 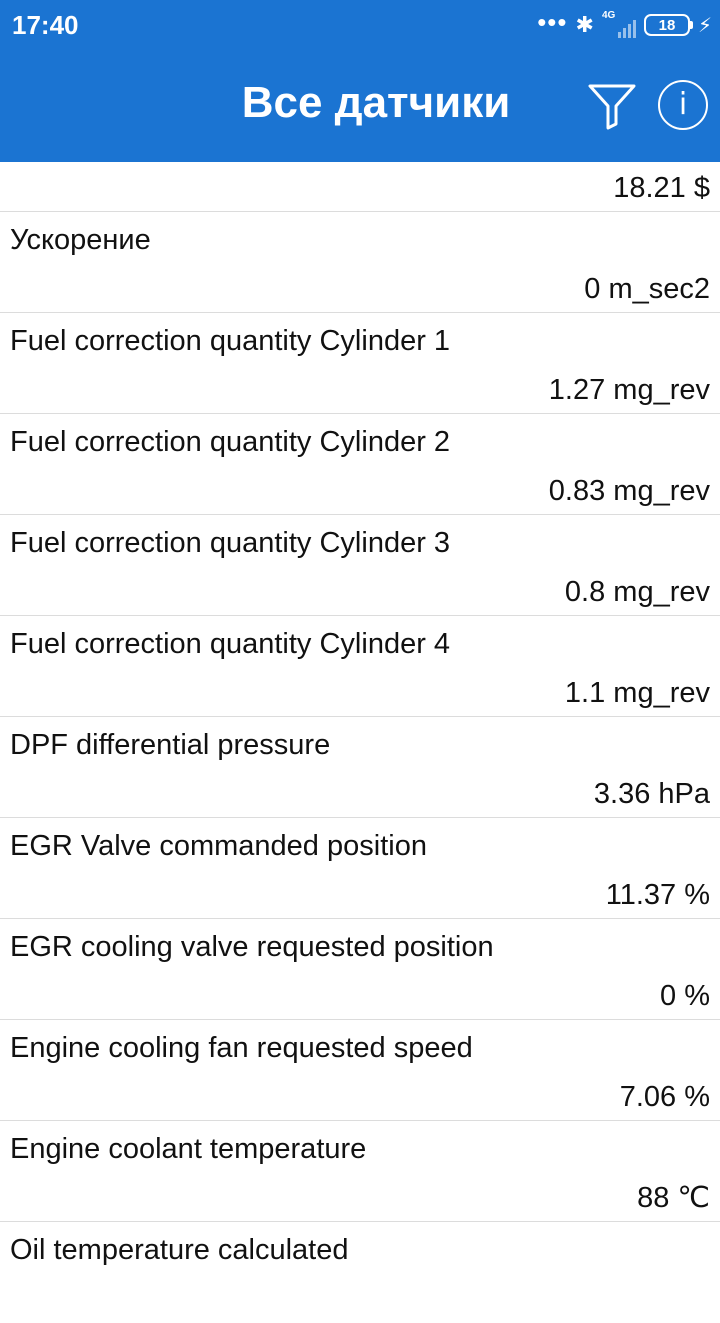 I want to click on sensor-name: Engine cooling fan requested speed, so click(x=241, y=1048).